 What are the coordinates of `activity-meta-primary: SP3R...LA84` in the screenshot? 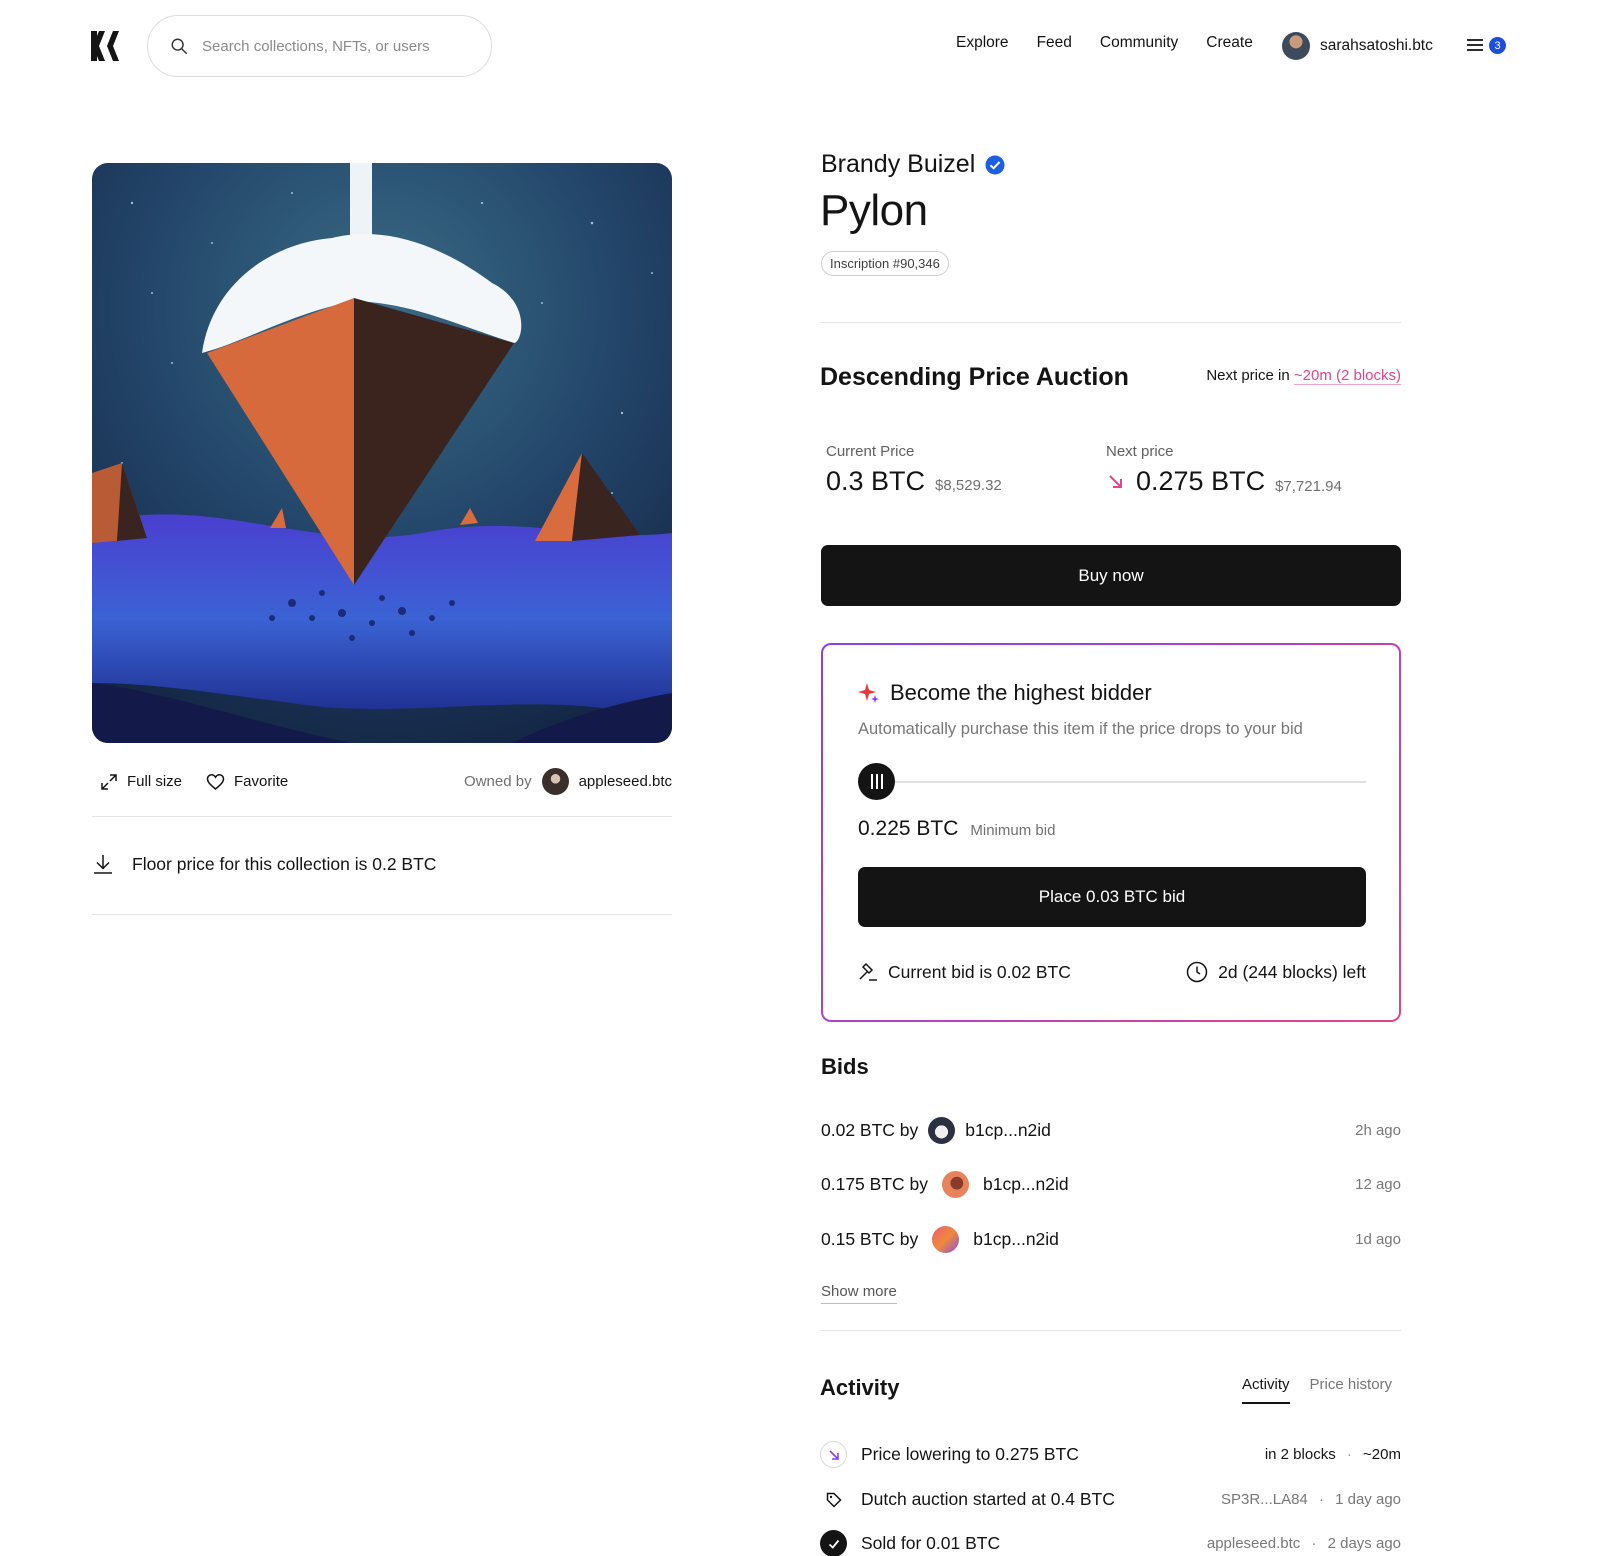 It's located at (1264, 1499).